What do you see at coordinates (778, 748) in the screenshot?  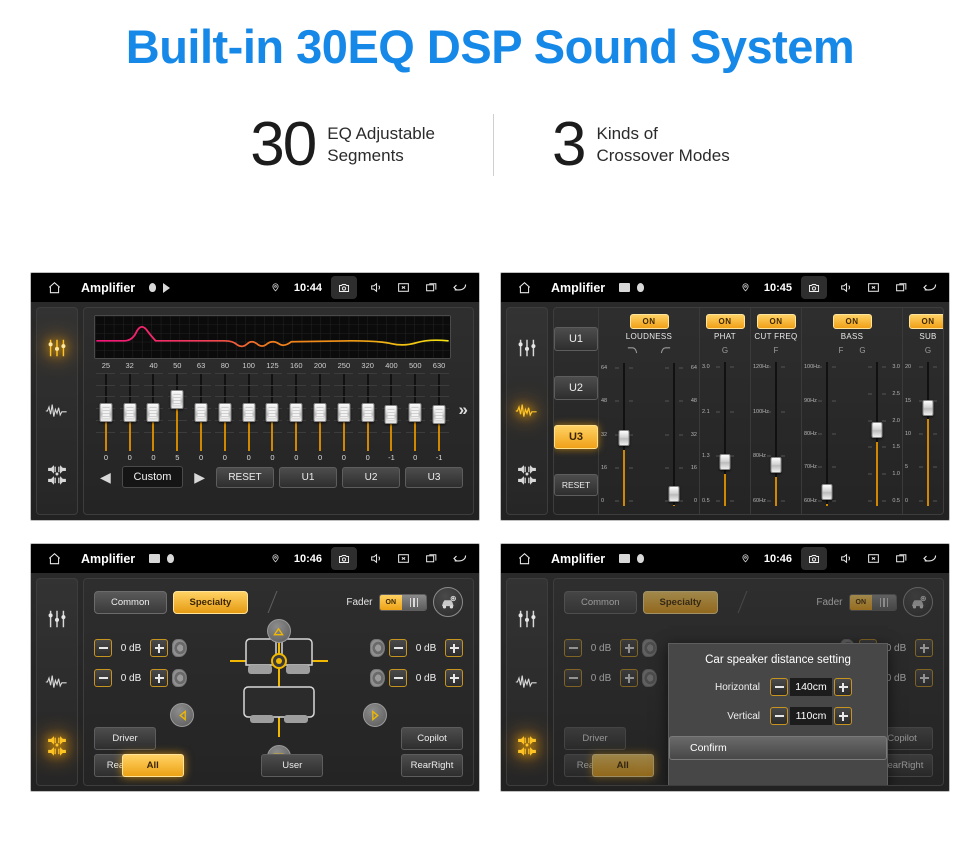 I see `confirm-button: Confirm` at bounding box center [778, 748].